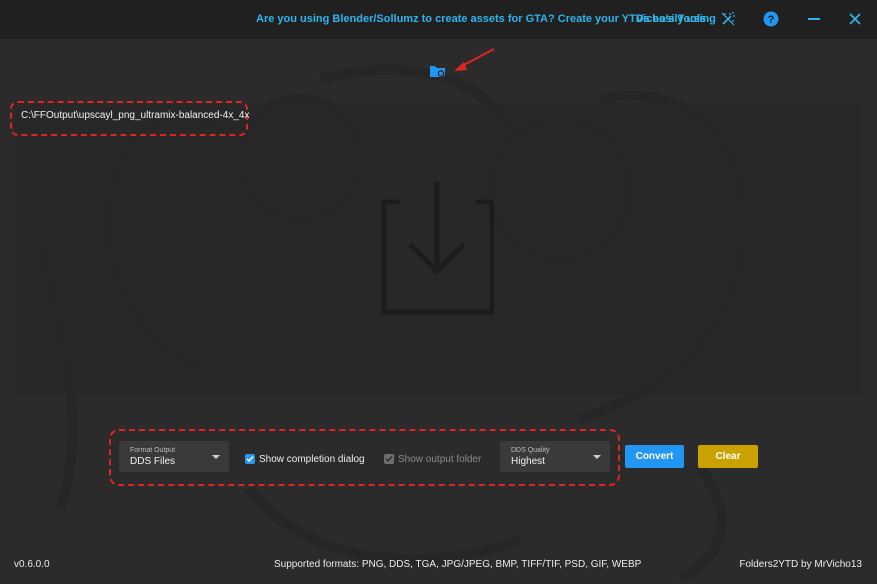  Describe the element at coordinates (439, 459) in the screenshot. I see `show-output-folder-label: Show output folder` at that location.